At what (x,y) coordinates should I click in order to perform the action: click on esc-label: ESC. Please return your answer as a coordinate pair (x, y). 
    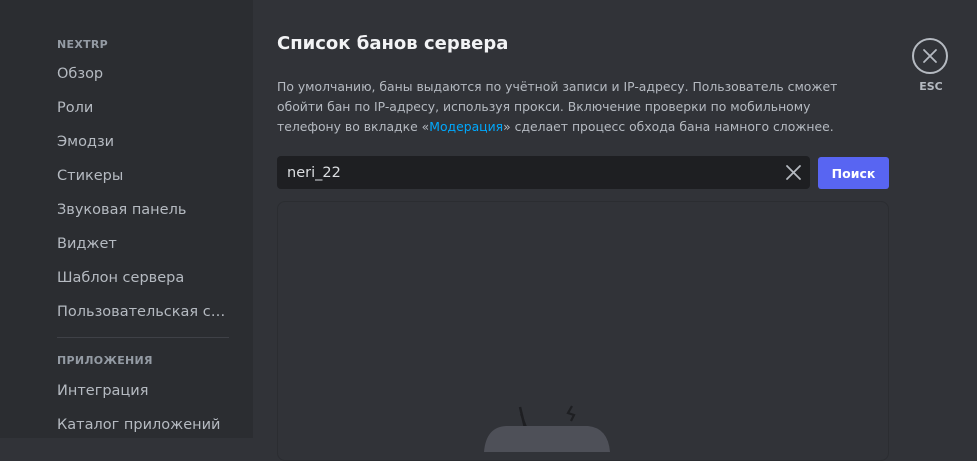
    Looking at the image, I should click on (931, 86).